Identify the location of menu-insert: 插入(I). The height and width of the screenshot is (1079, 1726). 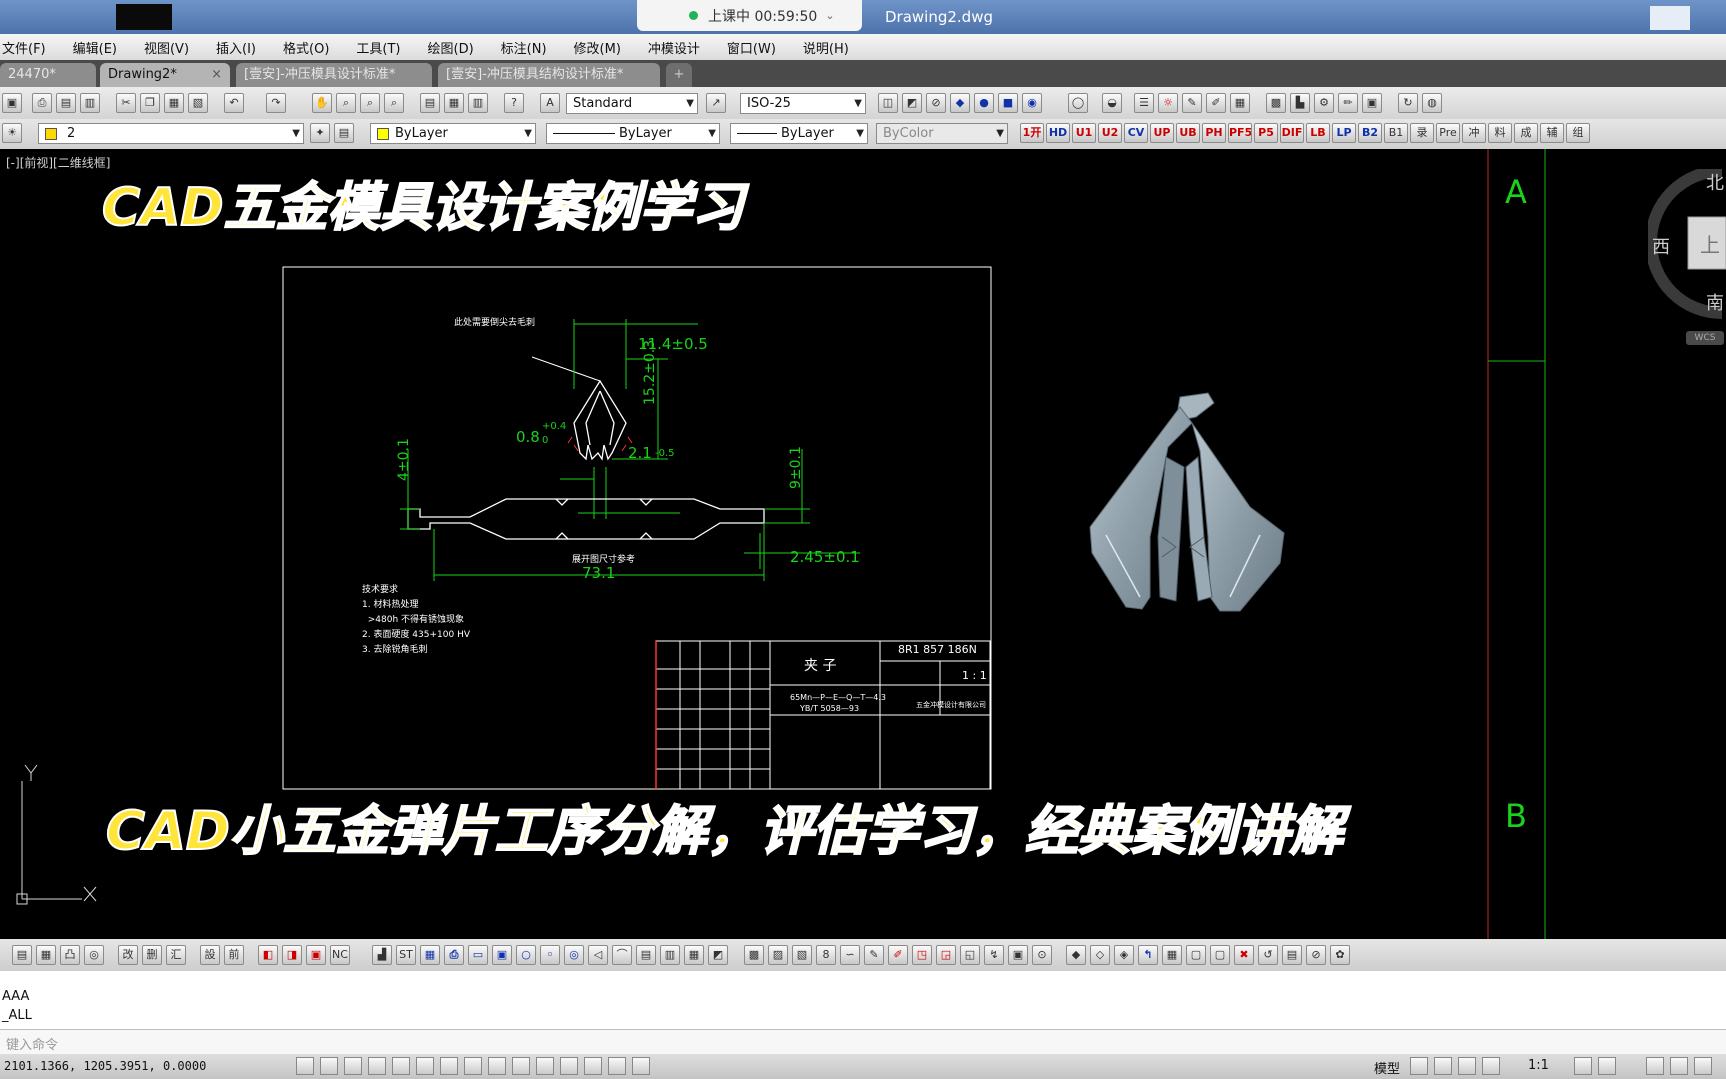
(236, 47).